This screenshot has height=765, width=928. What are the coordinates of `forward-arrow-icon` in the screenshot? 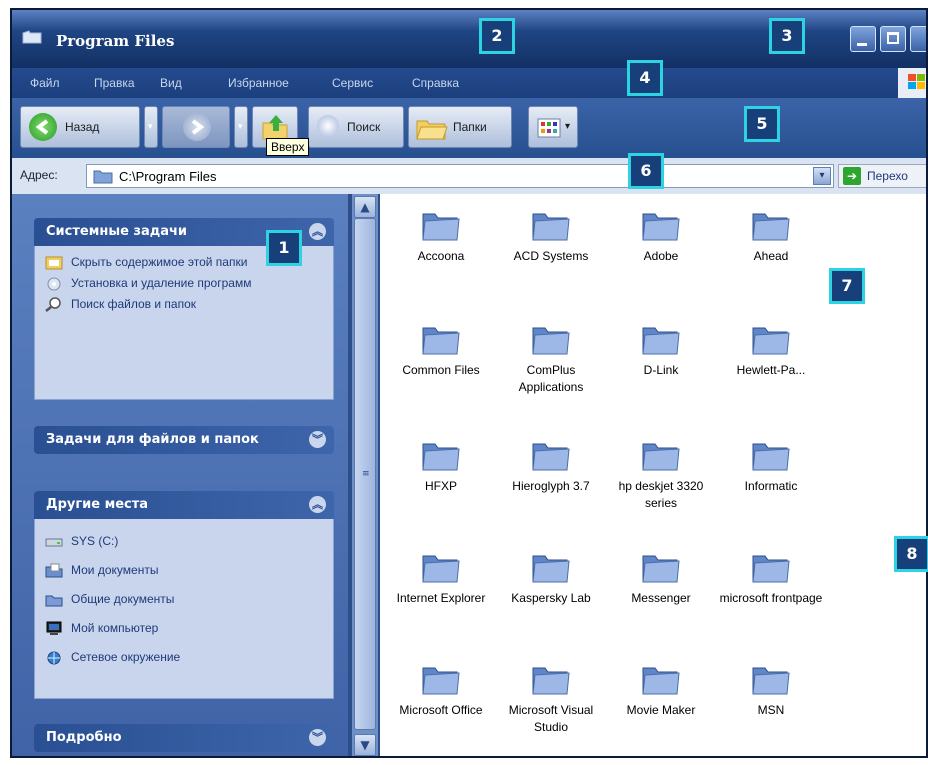 It's located at (197, 127).